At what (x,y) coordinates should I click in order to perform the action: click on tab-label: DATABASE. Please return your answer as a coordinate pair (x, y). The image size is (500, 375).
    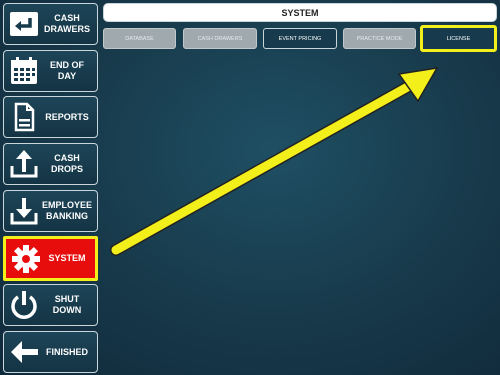
    Looking at the image, I should click on (139, 38).